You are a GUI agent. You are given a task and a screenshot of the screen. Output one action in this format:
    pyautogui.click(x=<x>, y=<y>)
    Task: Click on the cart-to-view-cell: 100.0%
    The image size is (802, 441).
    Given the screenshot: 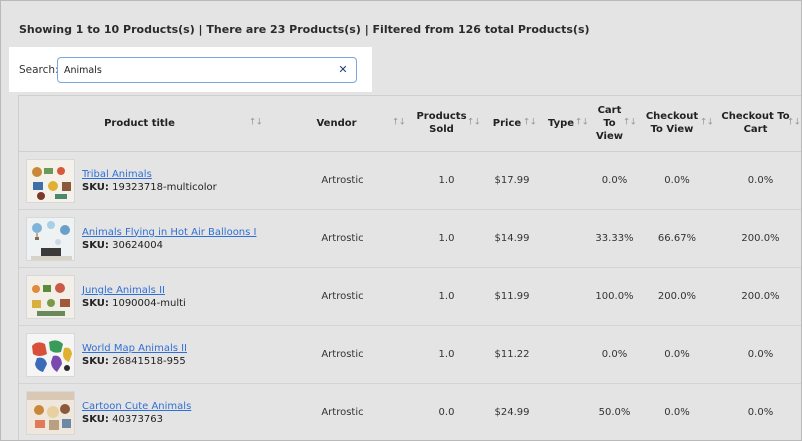 What is the action you would take?
    pyautogui.click(x=614, y=296)
    